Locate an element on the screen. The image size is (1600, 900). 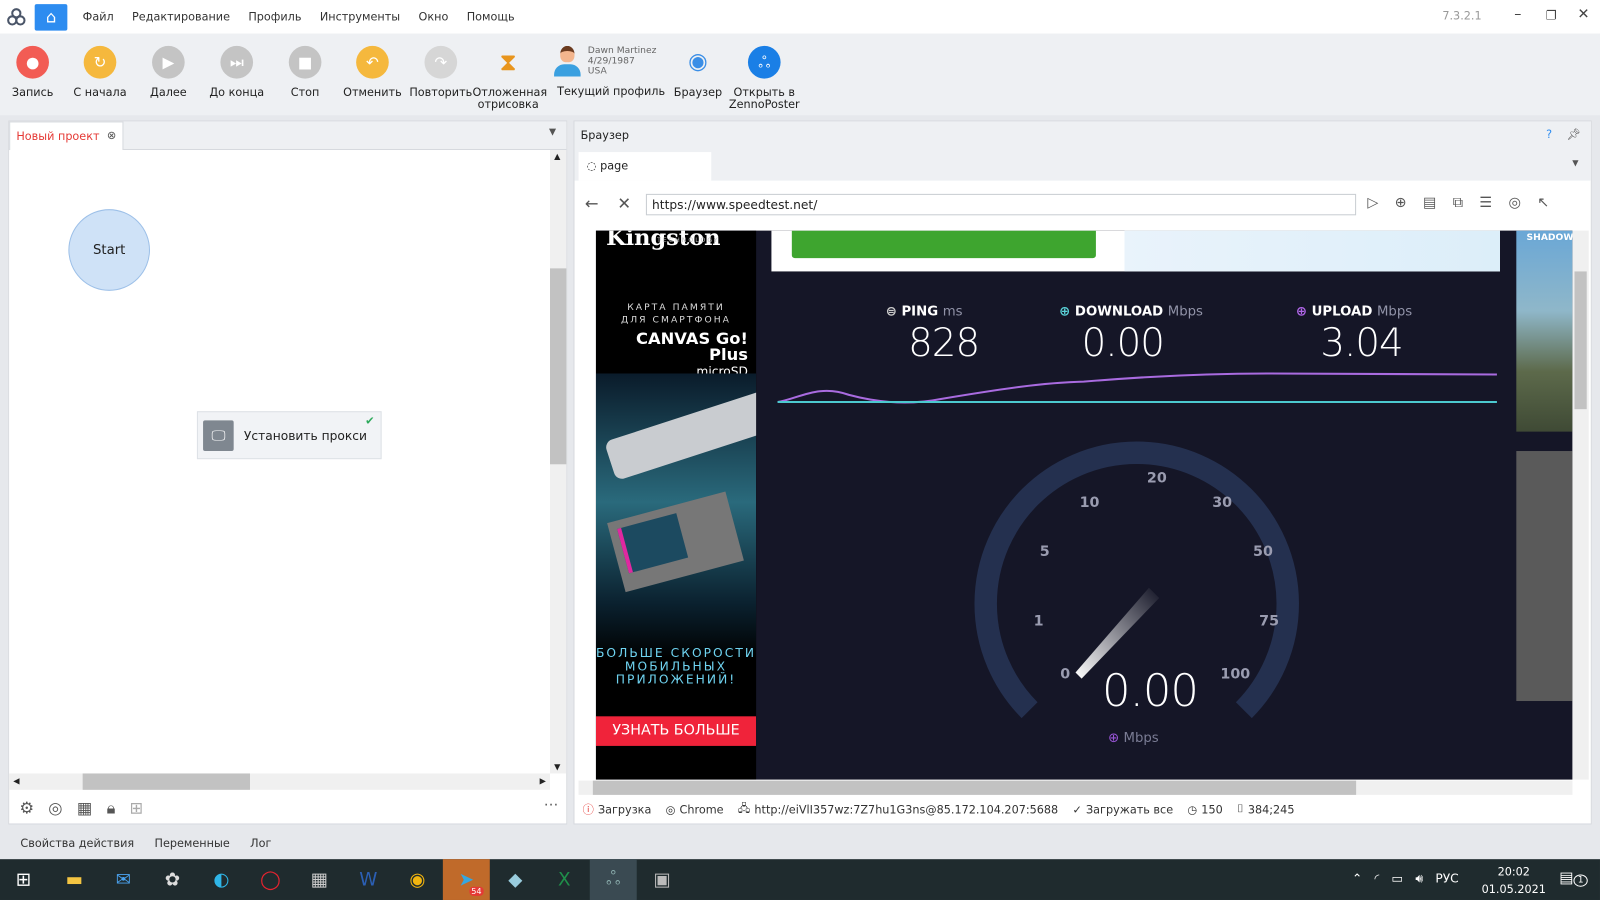
top-banner is located at coordinates (1135, 251).